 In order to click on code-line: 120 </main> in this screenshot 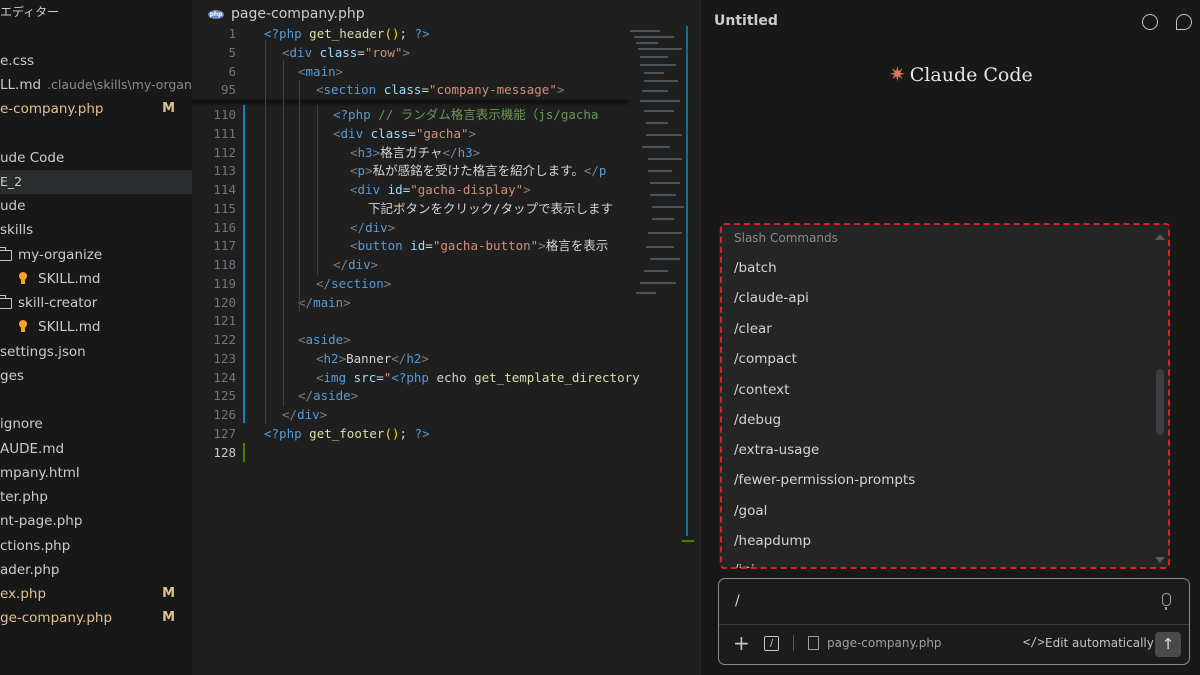, I will do `click(446, 302)`.